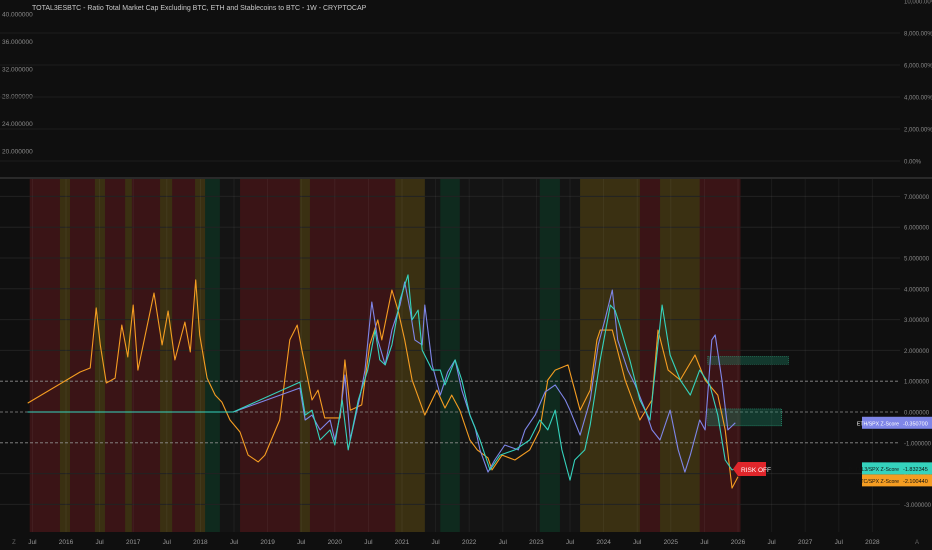 The height and width of the screenshot is (550, 932). I want to click on left-axis-tick-label: 40.000000, so click(17, 15).